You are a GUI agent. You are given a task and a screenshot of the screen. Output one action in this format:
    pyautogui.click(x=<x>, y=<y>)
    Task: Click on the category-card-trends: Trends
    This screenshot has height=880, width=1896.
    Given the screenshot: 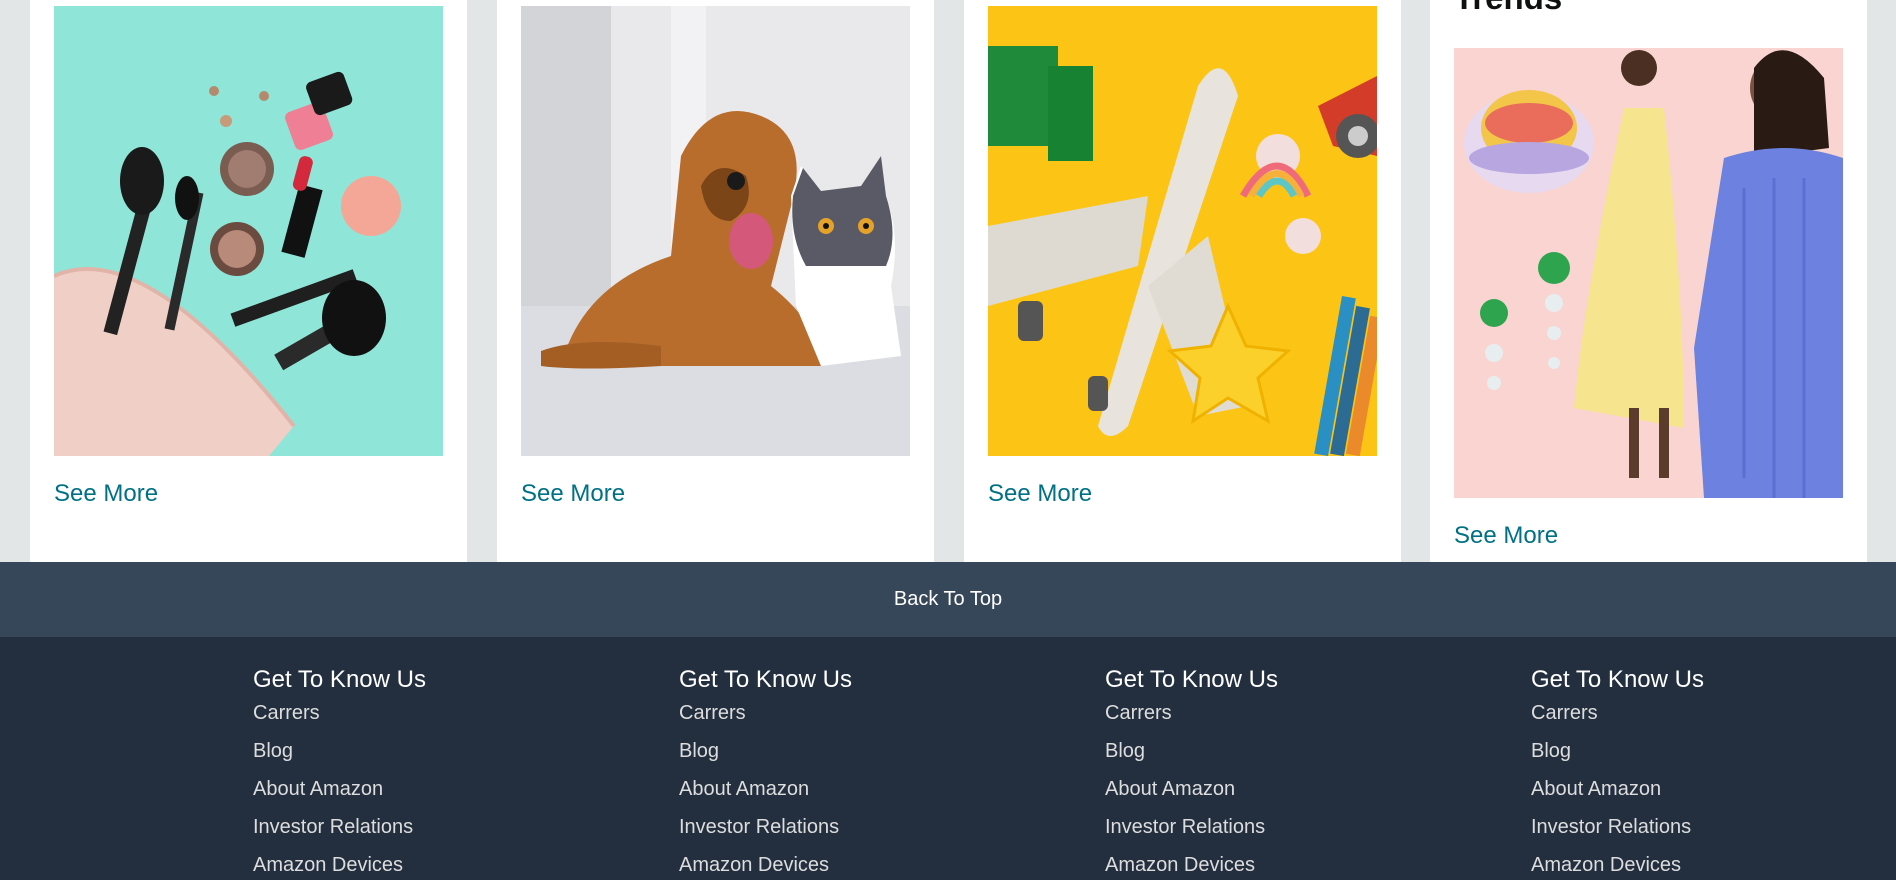 What is the action you would take?
    pyautogui.click(x=1648, y=281)
    